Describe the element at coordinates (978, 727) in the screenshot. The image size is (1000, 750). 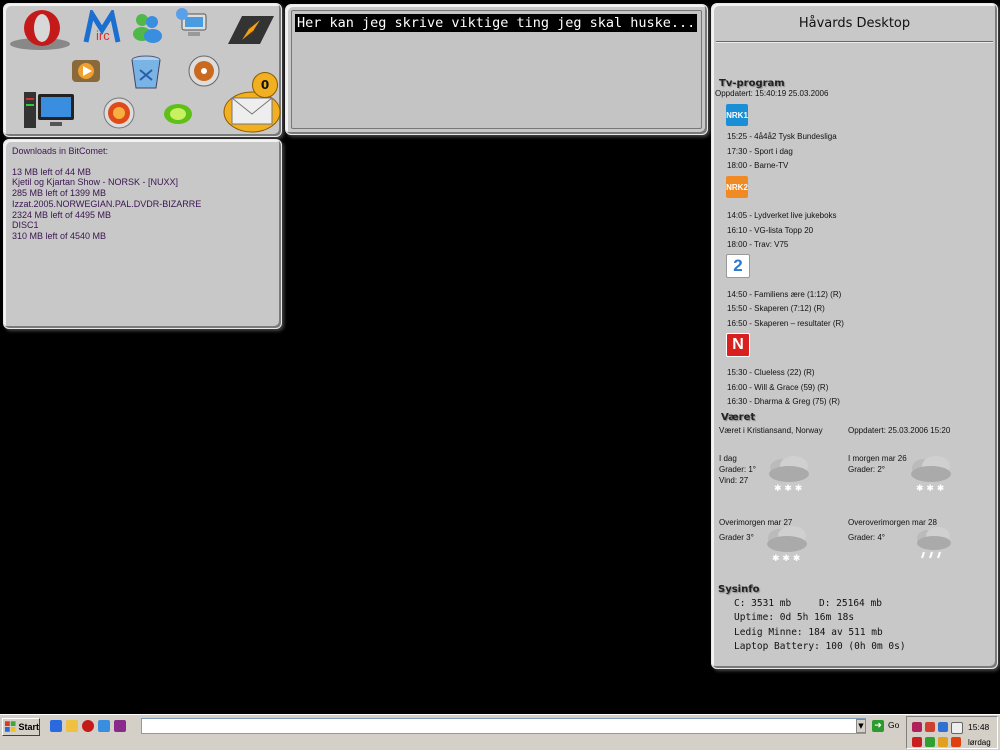
I see `clock-time: 15:48` at that location.